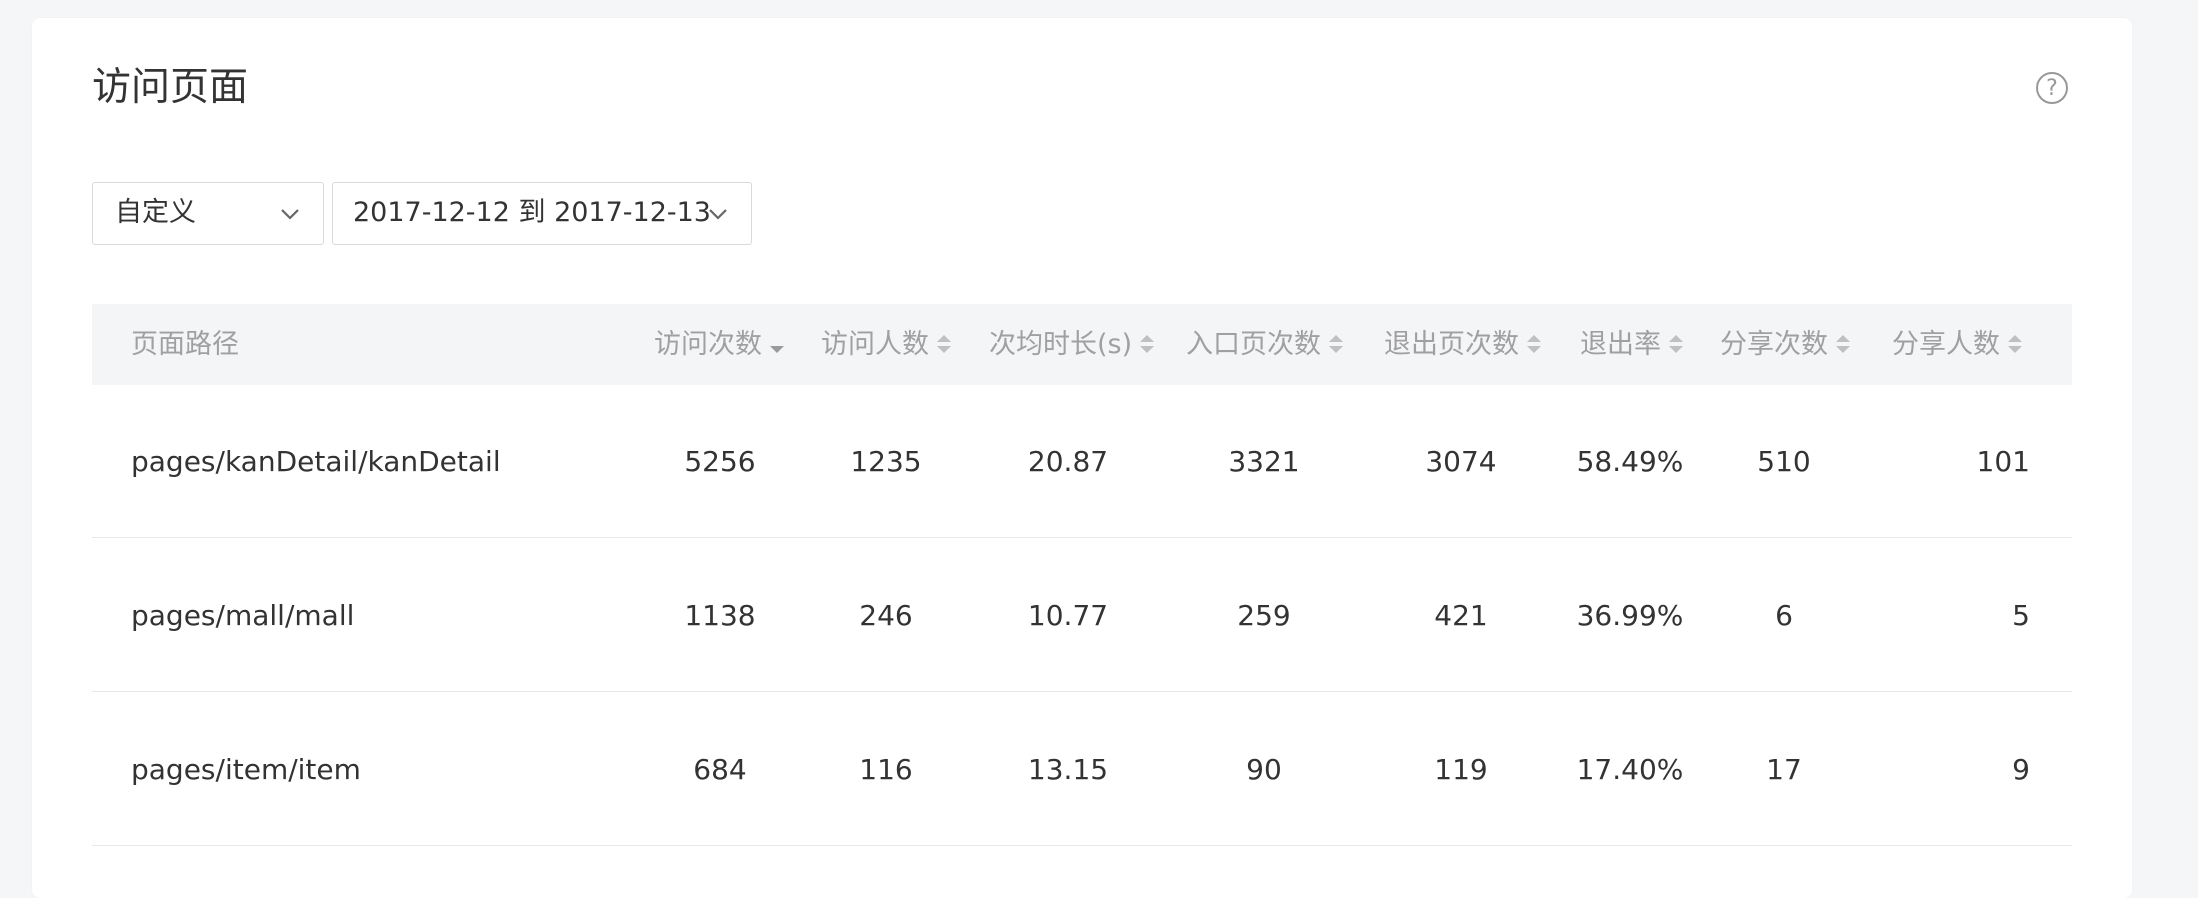 This screenshot has height=898, width=2198. What do you see at coordinates (777, 349) in the screenshot?
I see `sort-descending-icon` at bounding box center [777, 349].